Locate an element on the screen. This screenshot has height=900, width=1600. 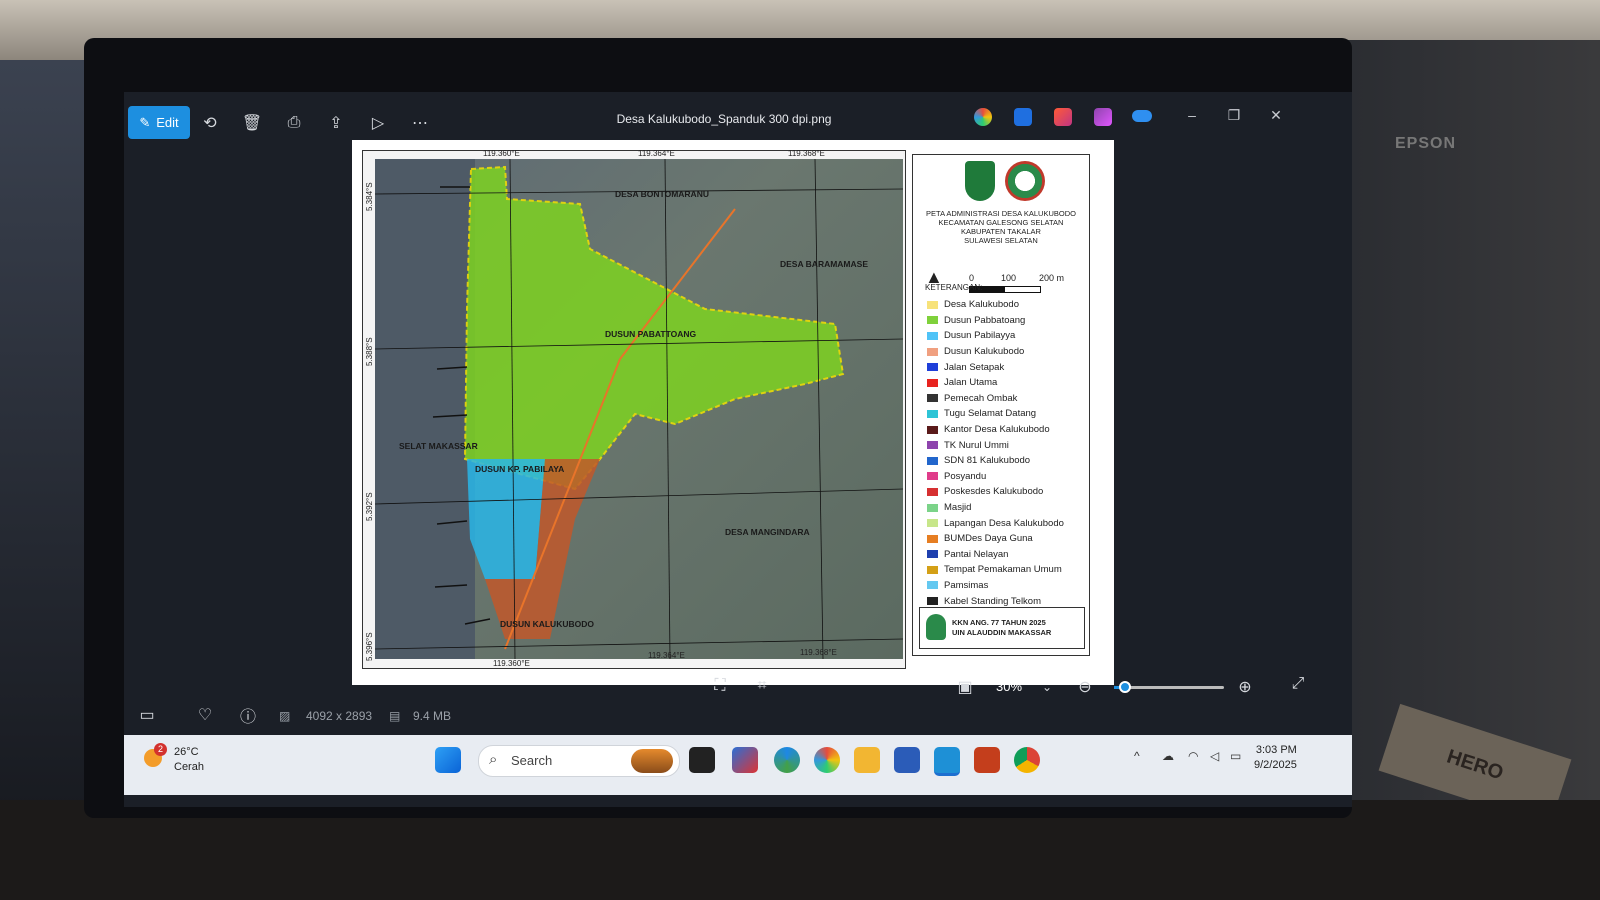
lat-tick: 5.392°S is located at coordinates (369, 506).